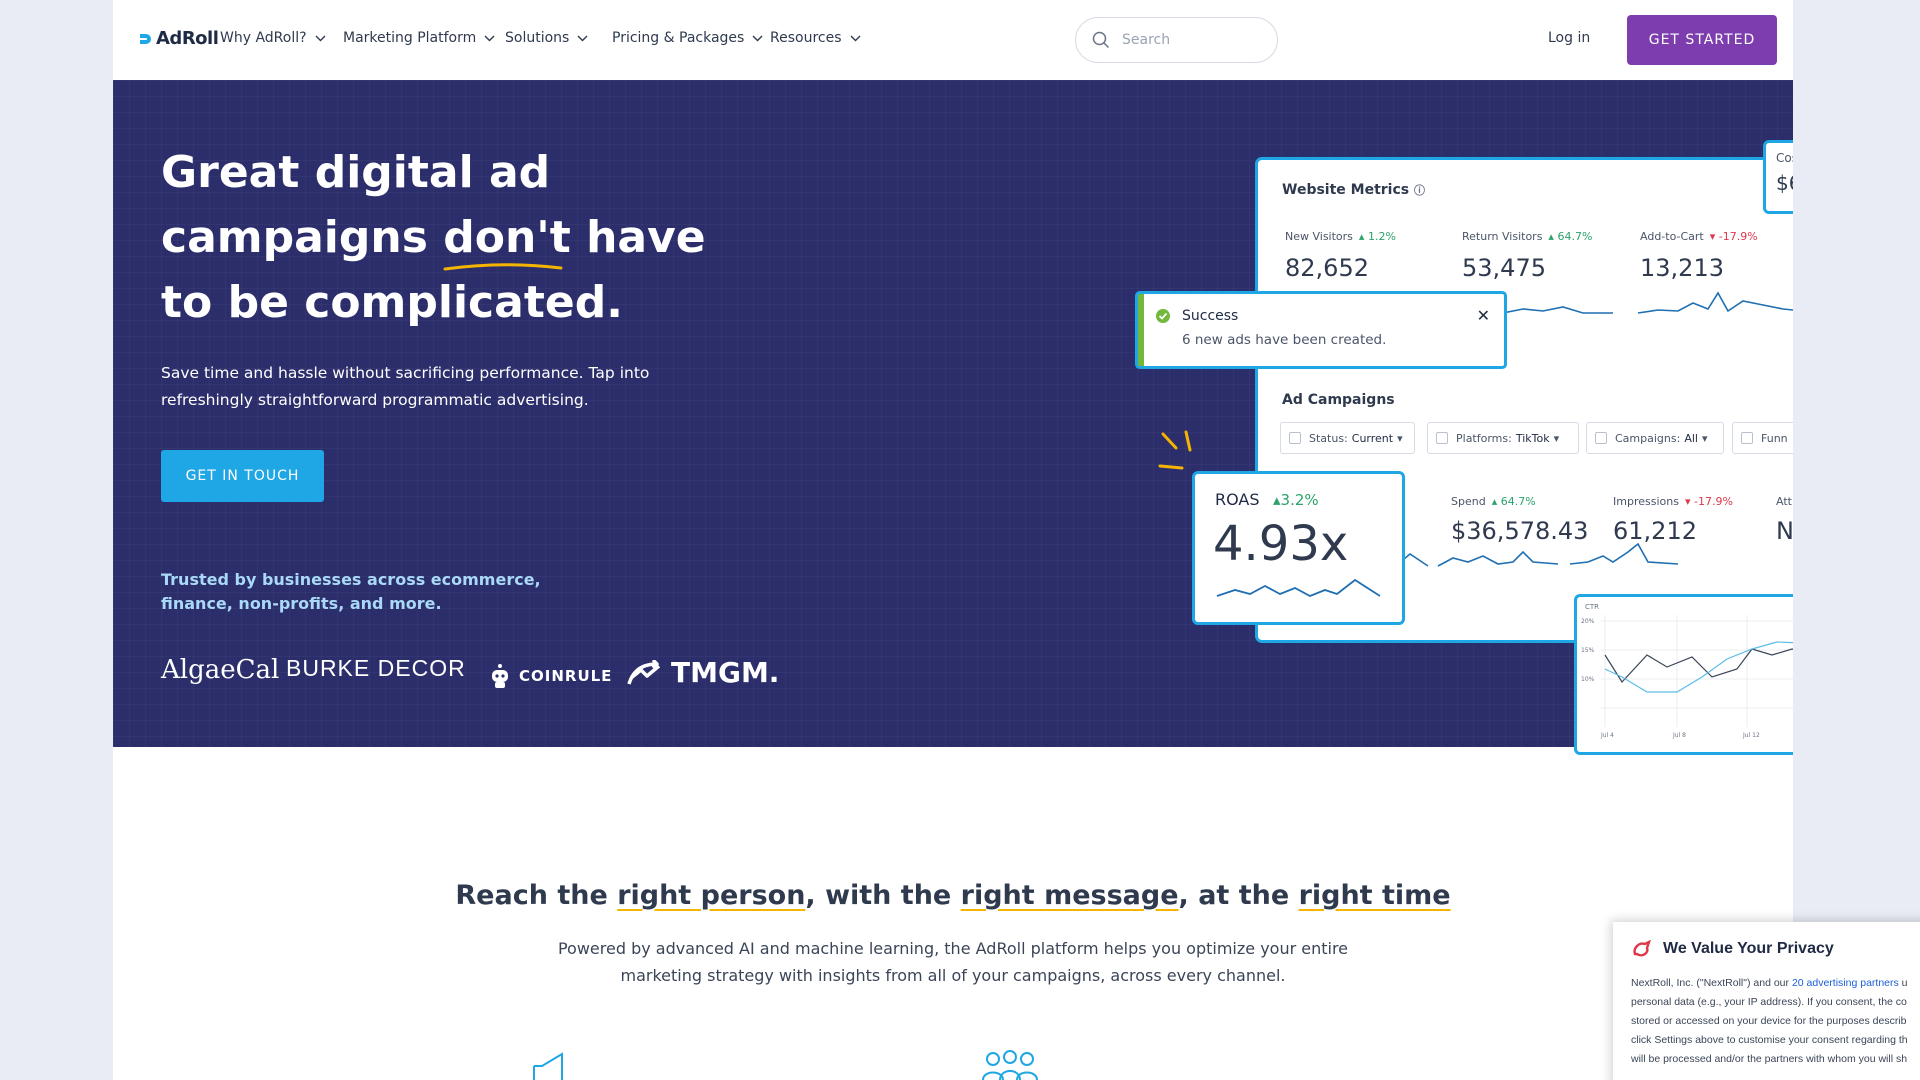  What do you see at coordinates (242, 476) in the screenshot?
I see `get-in-touch-button: GET IN TOUCH` at bounding box center [242, 476].